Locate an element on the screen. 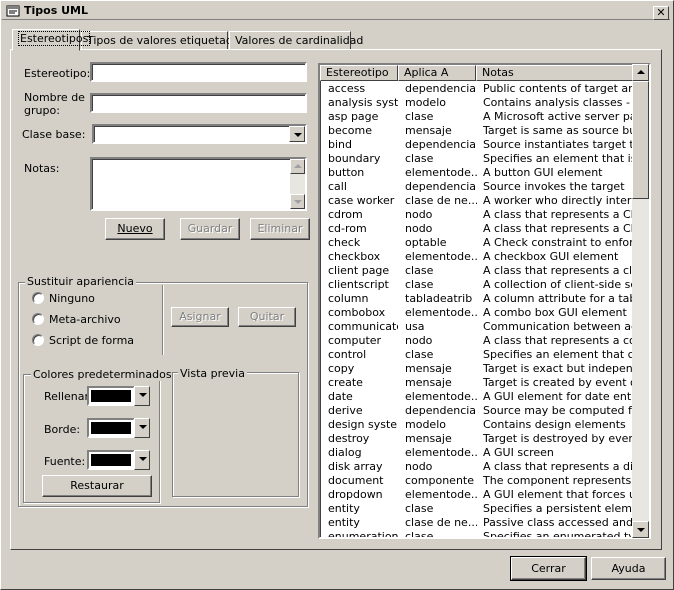 The height and width of the screenshot is (590, 674). arrow-down-icon is located at coordinates (298, 202).